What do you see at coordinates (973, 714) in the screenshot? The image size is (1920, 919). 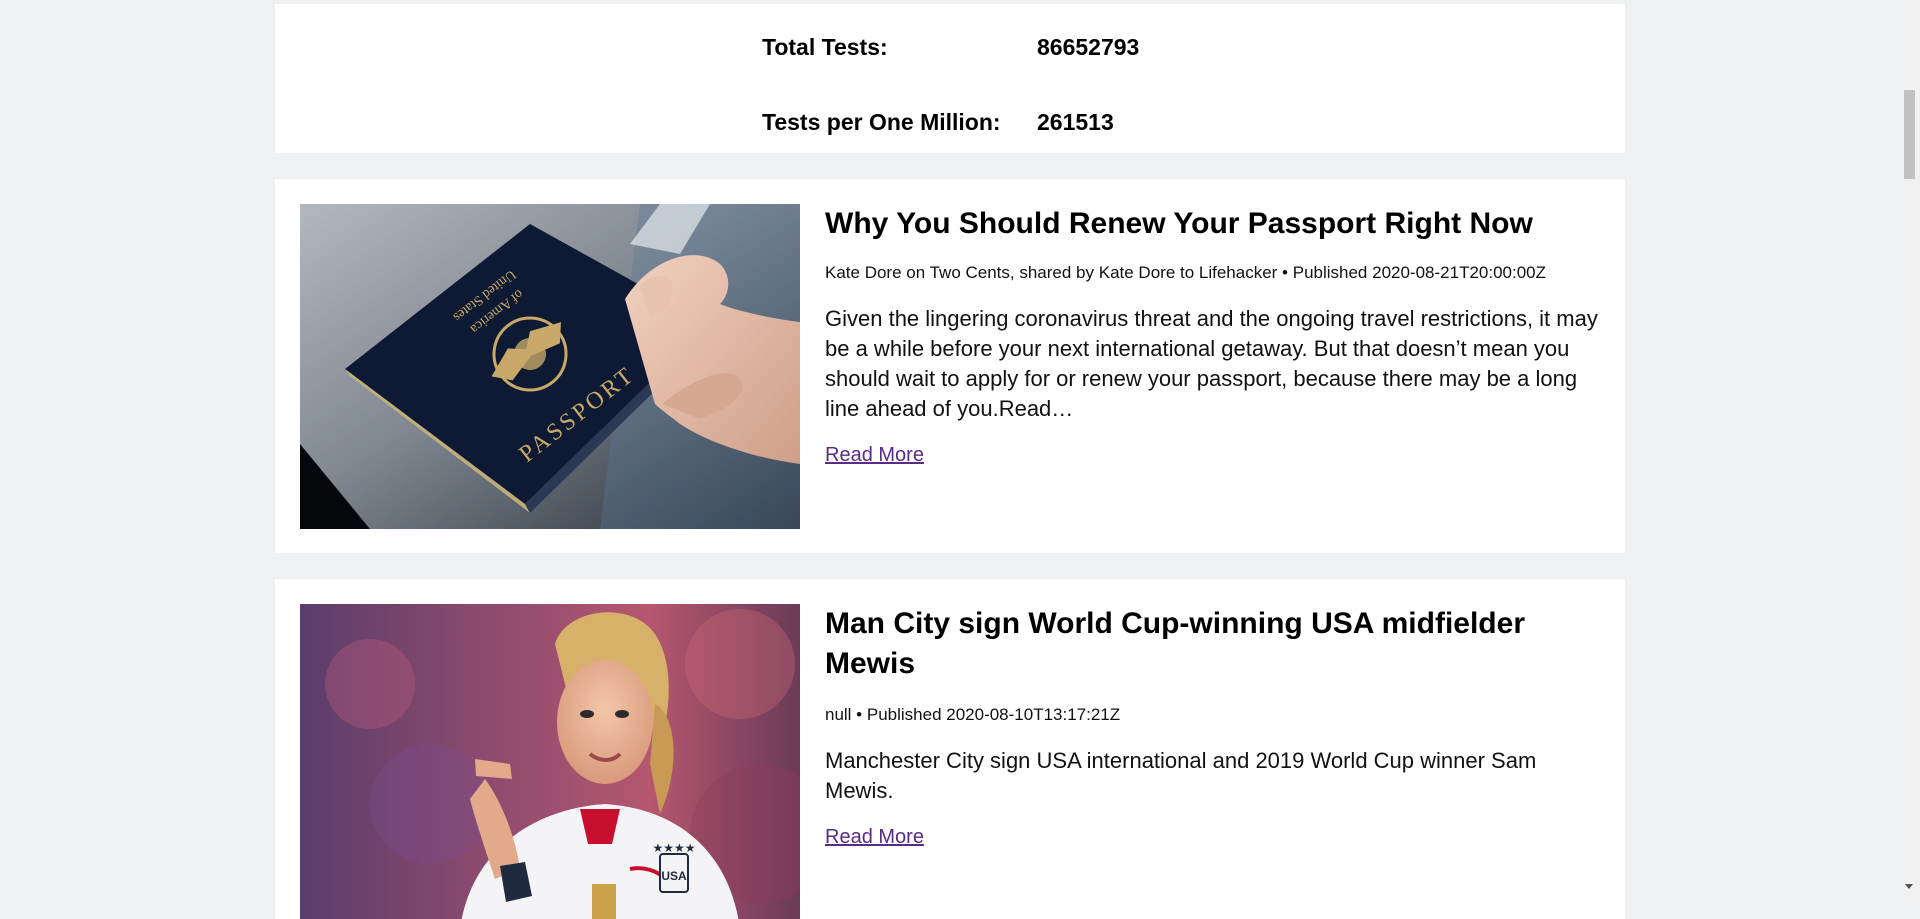 I see `article-meta: null • Published 2020-08-10T13:17:21Z` at bounding box center [973, 714].